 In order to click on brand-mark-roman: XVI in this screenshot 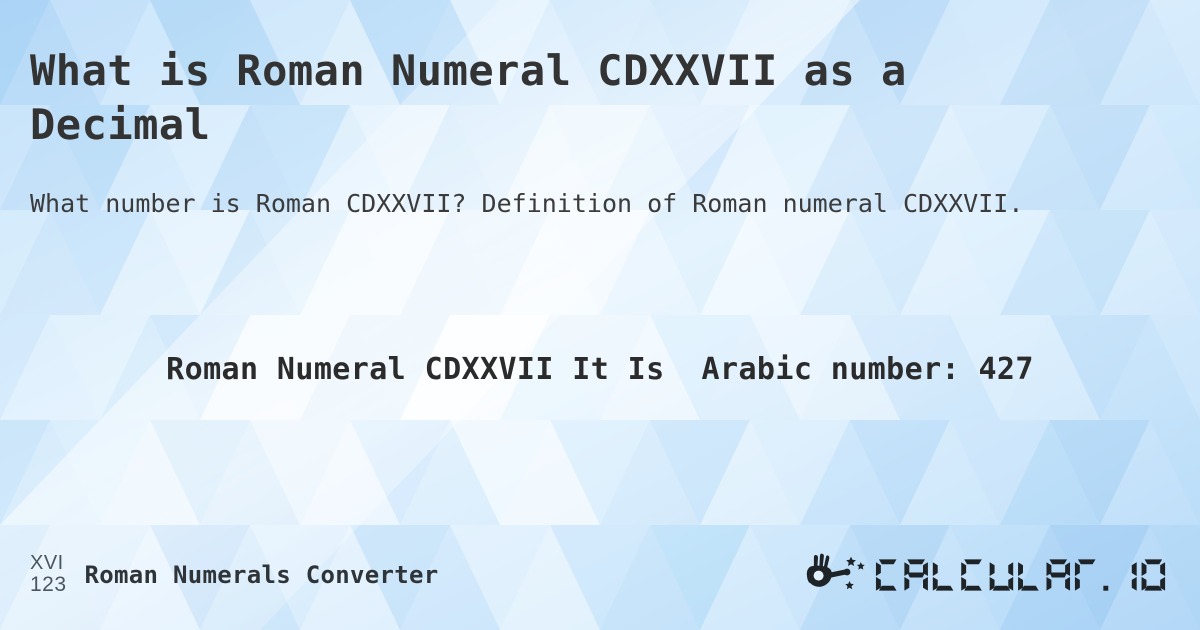, I will do `click(47, 563)`.